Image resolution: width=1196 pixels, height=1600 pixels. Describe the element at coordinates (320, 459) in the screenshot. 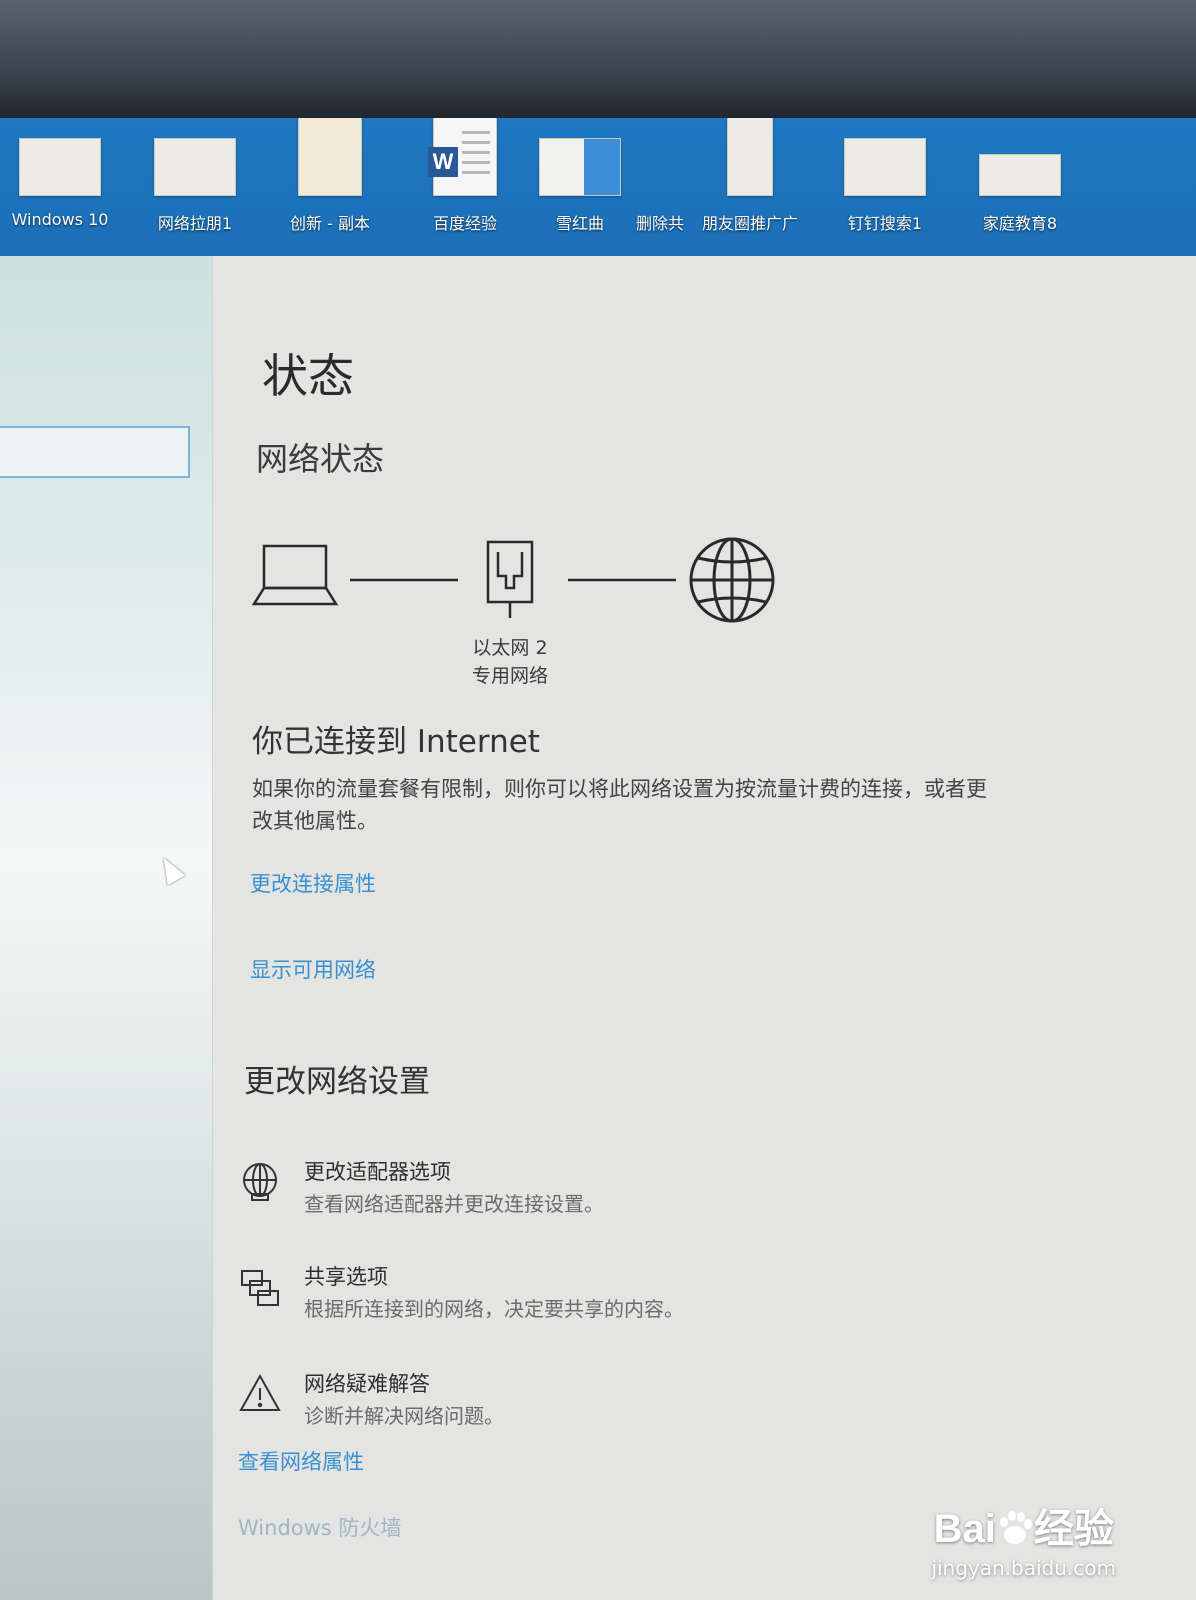

I see `section-subtitle: 网络状态` at that location.